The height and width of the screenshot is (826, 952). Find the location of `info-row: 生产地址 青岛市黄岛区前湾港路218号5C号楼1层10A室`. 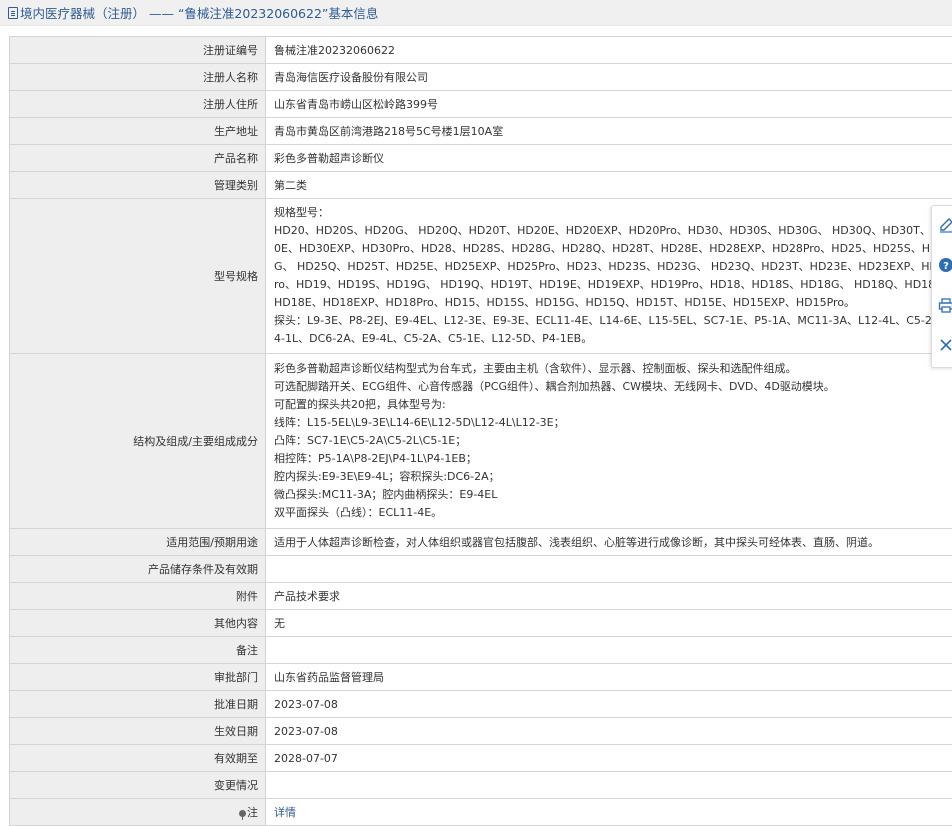

info-row: 生产地址 青岛市黄岛区前湾港路218号5C号楼1层10A室 is located at coordinates (480, 131).